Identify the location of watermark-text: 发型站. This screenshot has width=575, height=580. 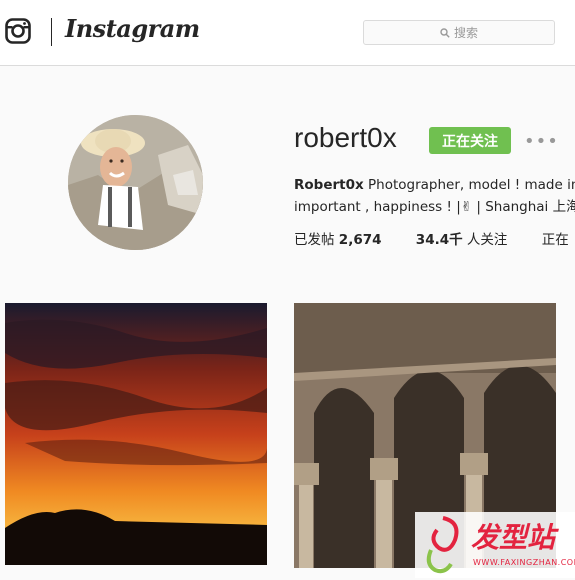
(513, 537).